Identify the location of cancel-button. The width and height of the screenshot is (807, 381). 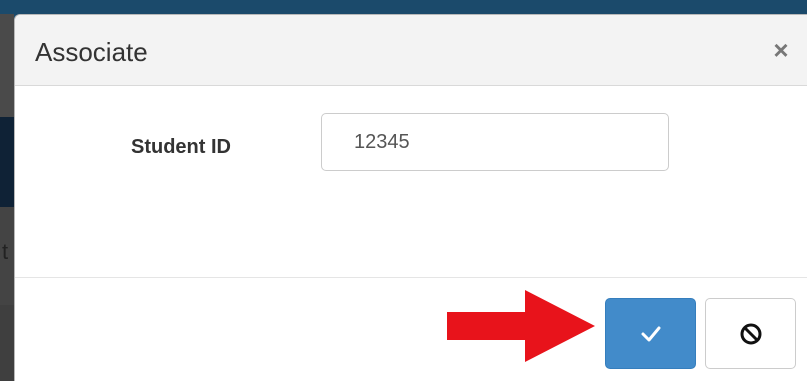
(750, 333).